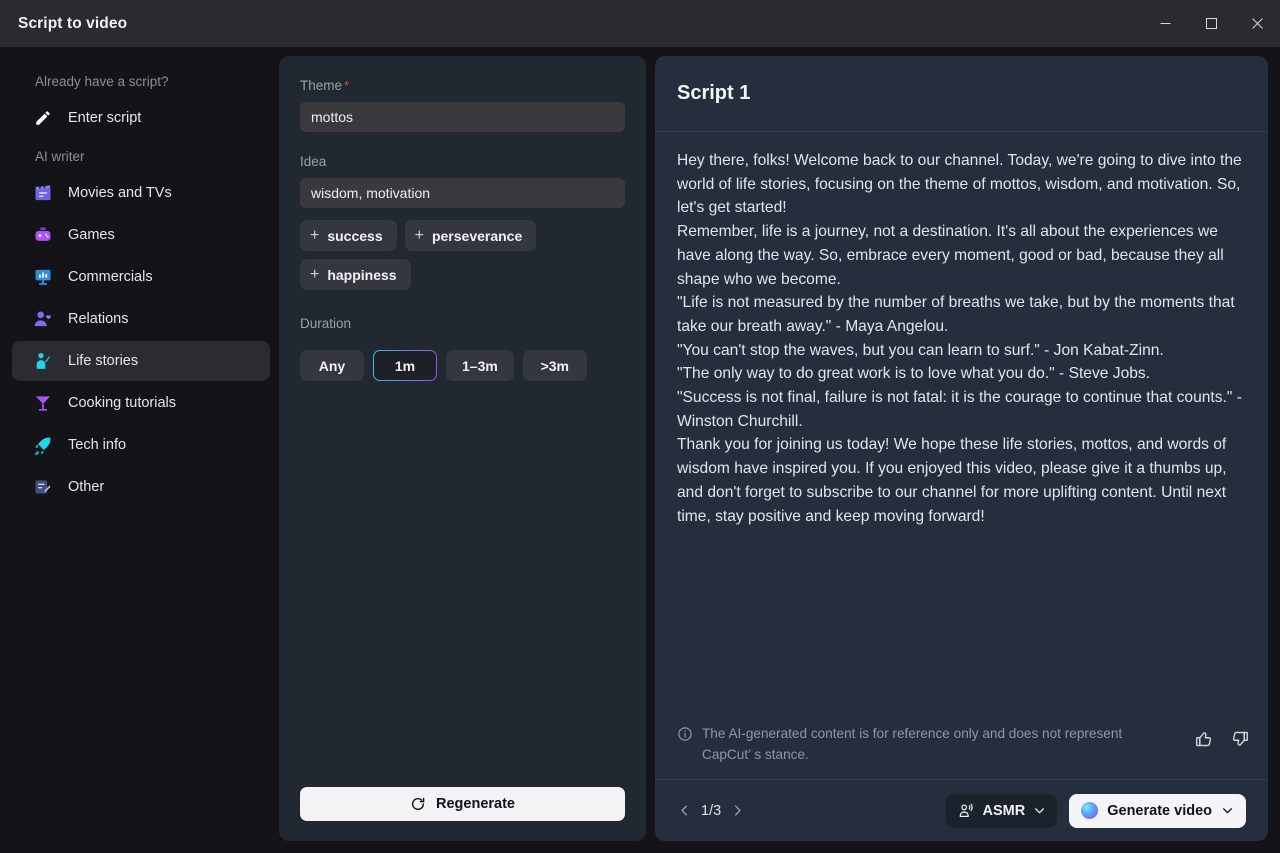 This screenshot has height=853, width=1280. Describe the element at coordinates (86, 487) in the screenshot. I see `sidebar-item-label: Other` at that location.